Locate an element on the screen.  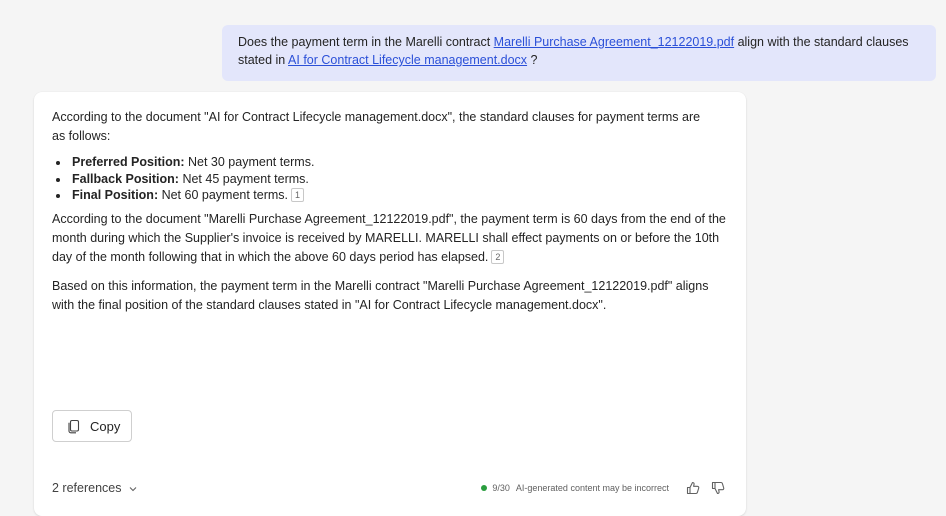
reference-badge-1: 1 is located at coordinates (298, 195).